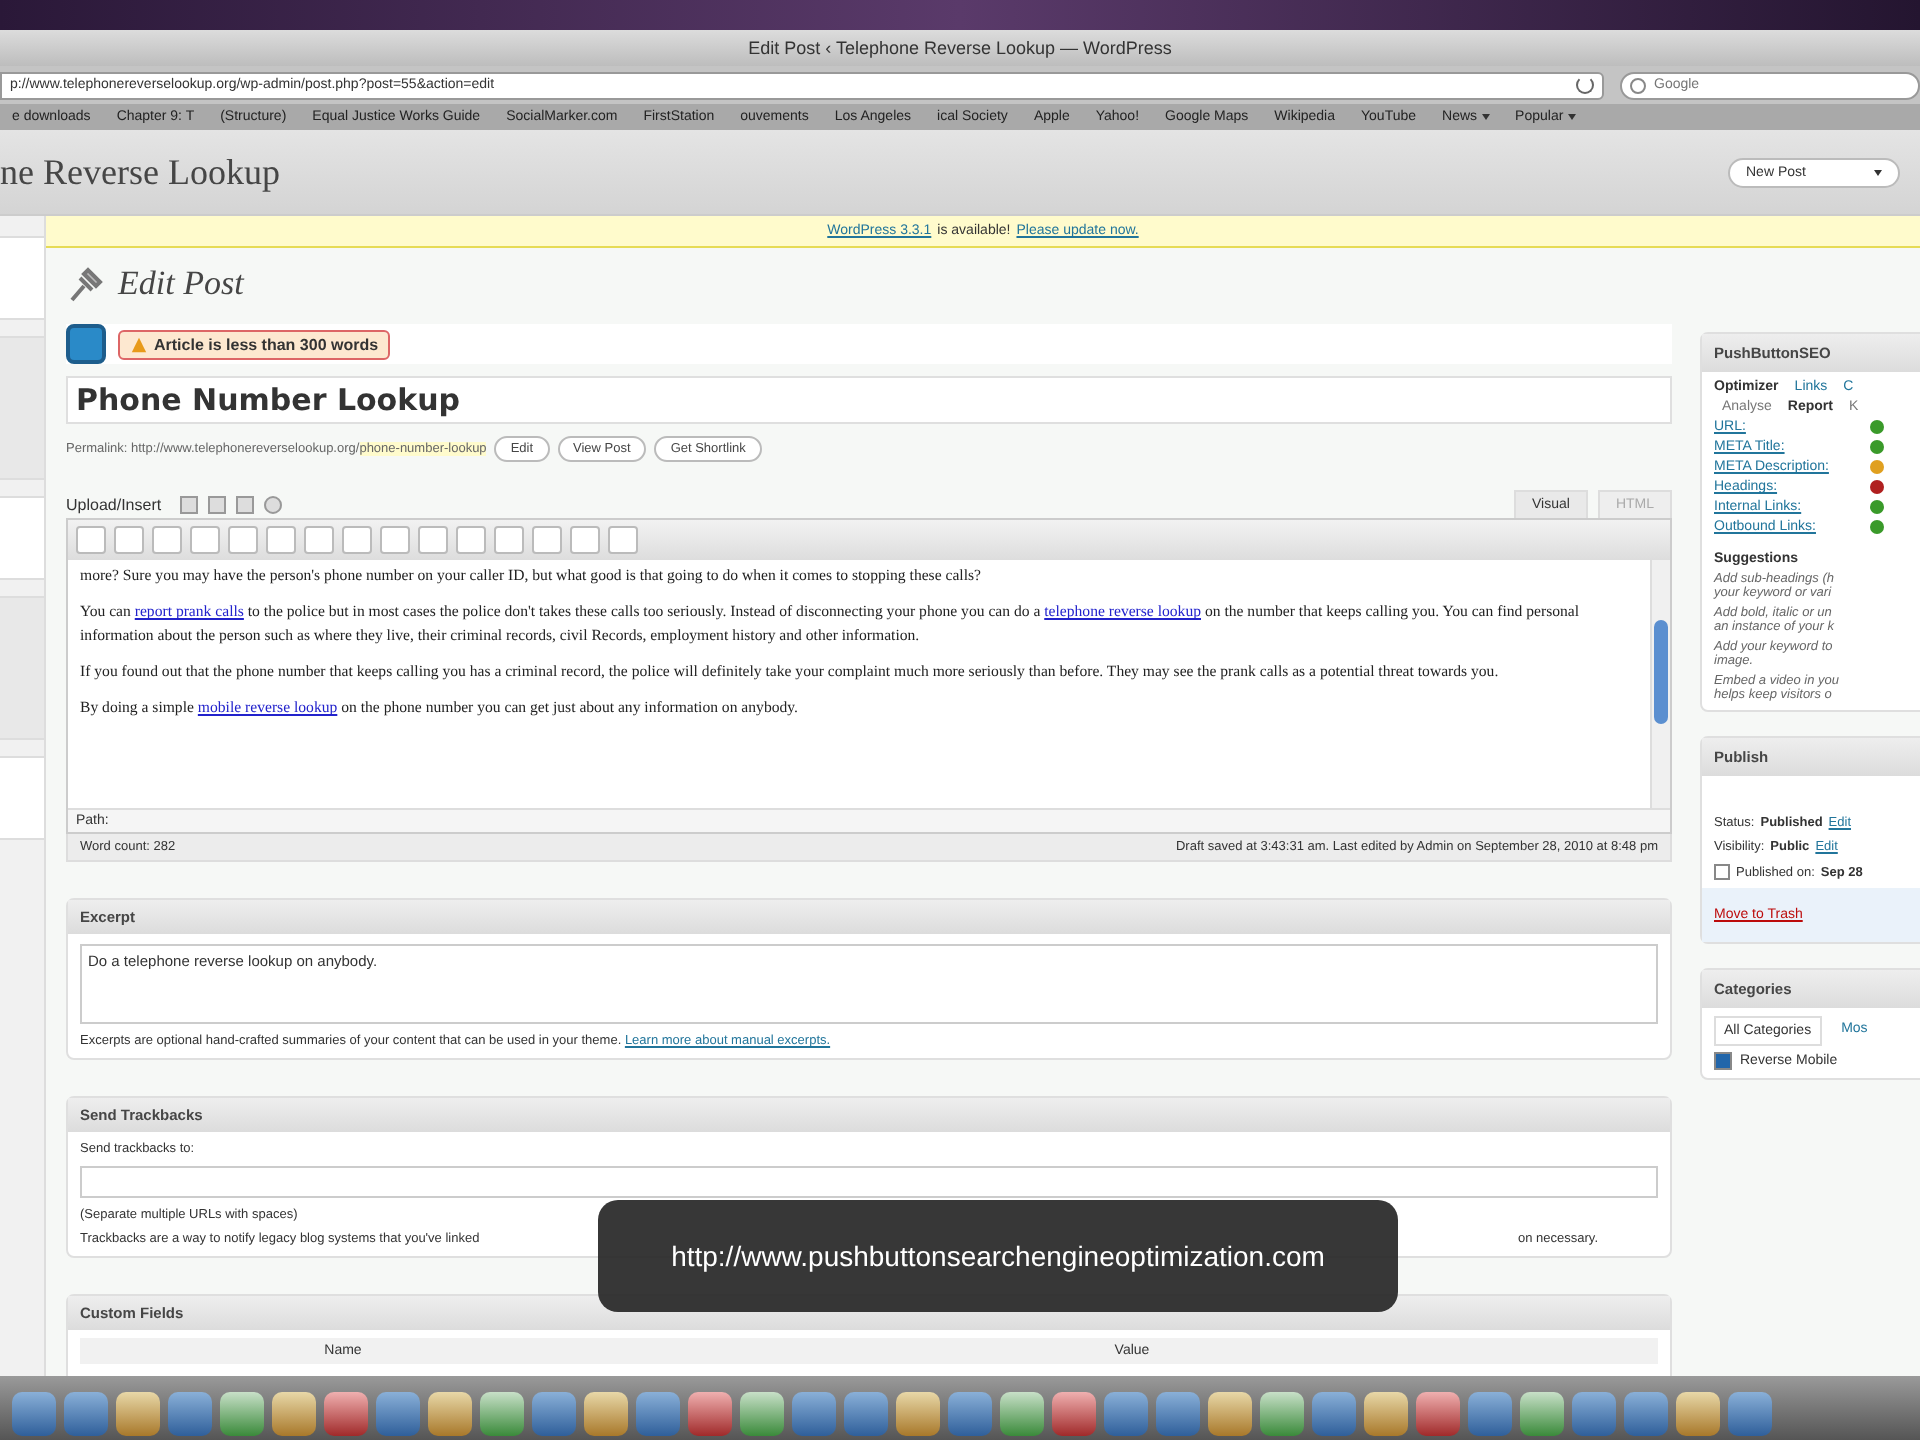  I want to click on image-icon, so click(188, 504).